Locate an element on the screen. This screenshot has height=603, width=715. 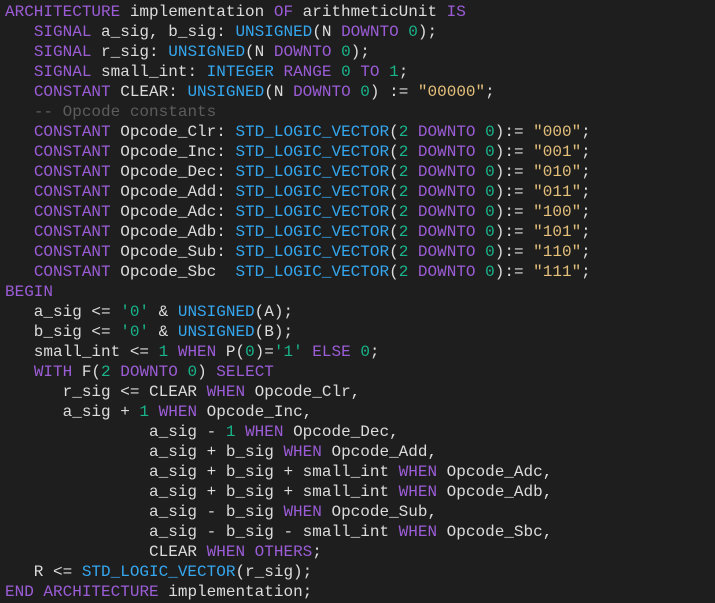
code-token-plain: r_sig: is located at coordinates (130, 52).